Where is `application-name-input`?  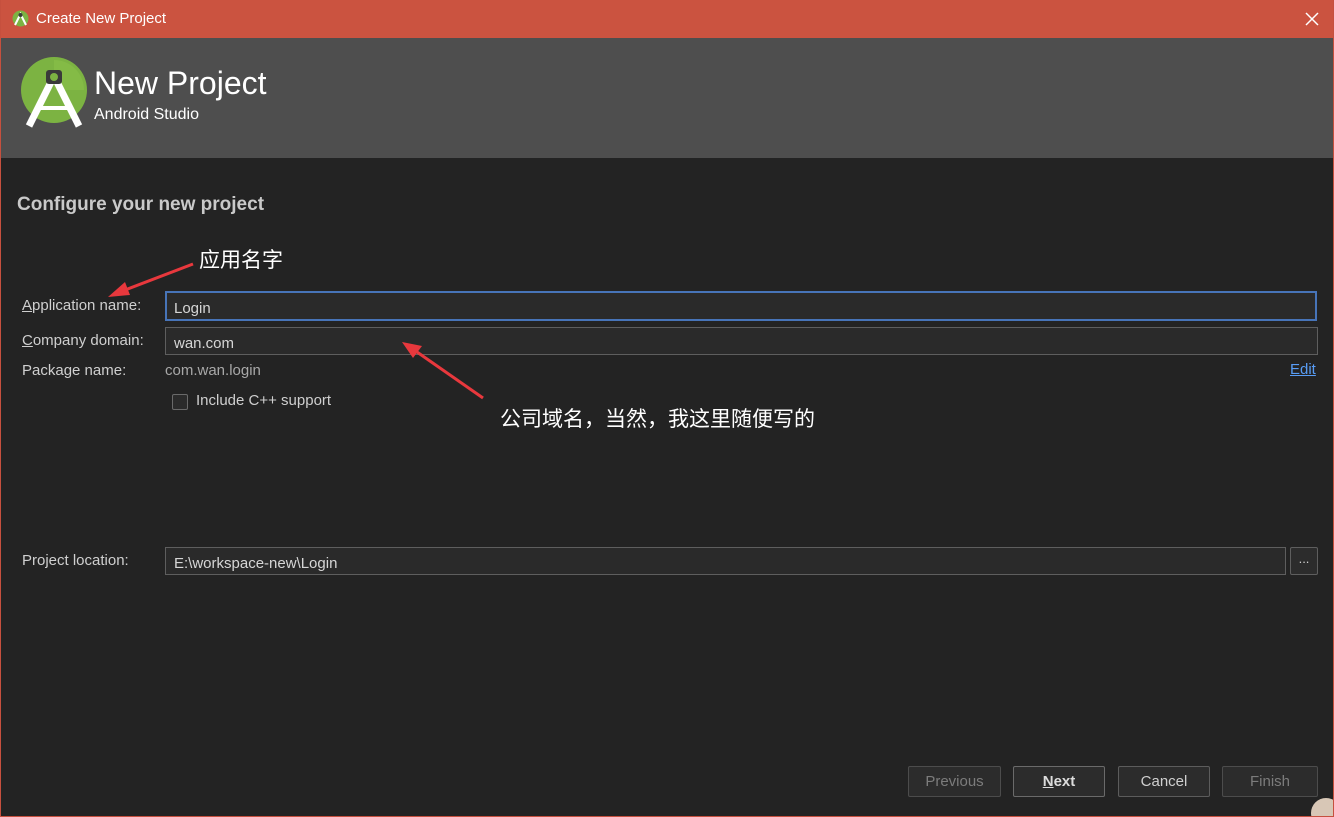
application-name-input is located at coordinates (741, 306).